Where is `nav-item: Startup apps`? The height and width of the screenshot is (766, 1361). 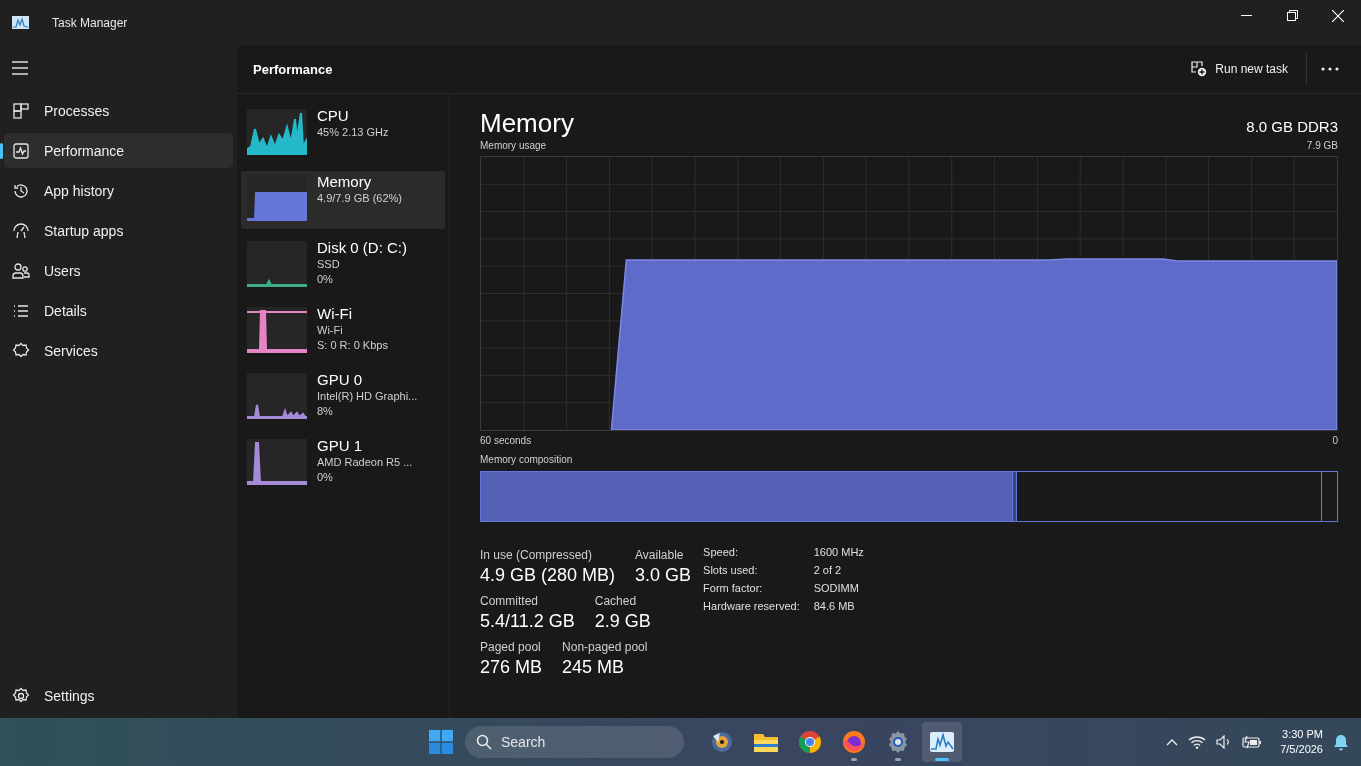
nav-item: Startup apps is located at coordinates (118, 230).